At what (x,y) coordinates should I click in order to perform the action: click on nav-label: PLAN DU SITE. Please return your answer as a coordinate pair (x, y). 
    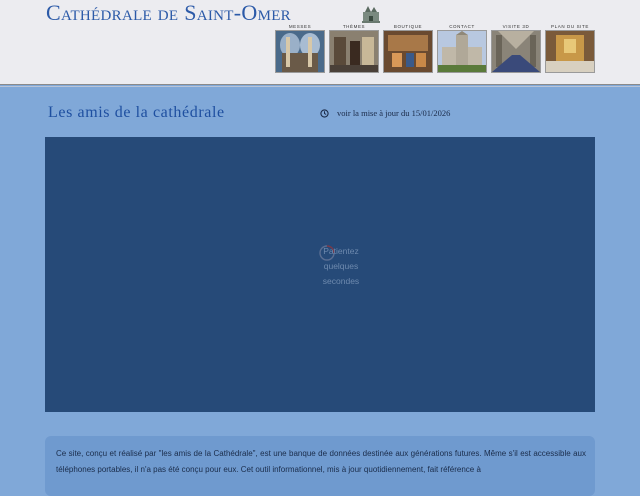
    Looking at the image, I should click on (570, 26).